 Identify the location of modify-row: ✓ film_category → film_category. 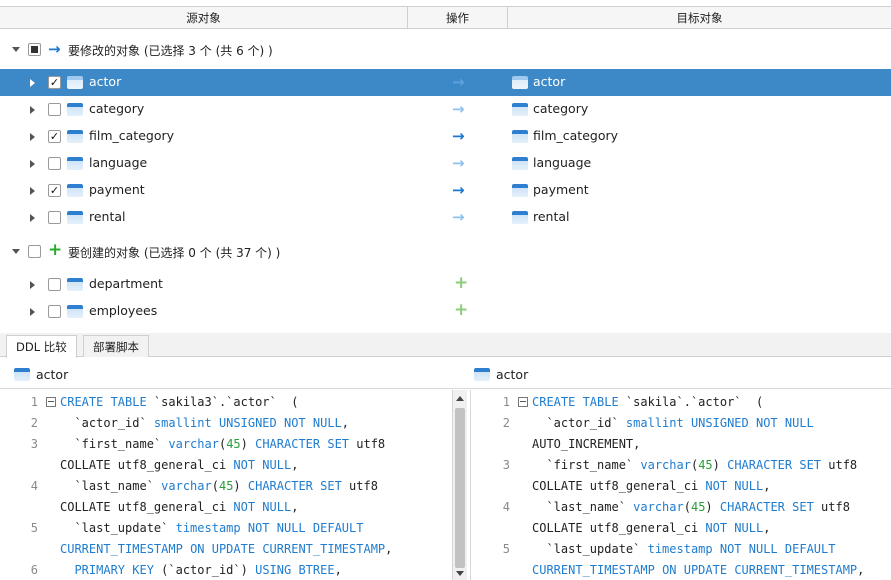
(445, 136).